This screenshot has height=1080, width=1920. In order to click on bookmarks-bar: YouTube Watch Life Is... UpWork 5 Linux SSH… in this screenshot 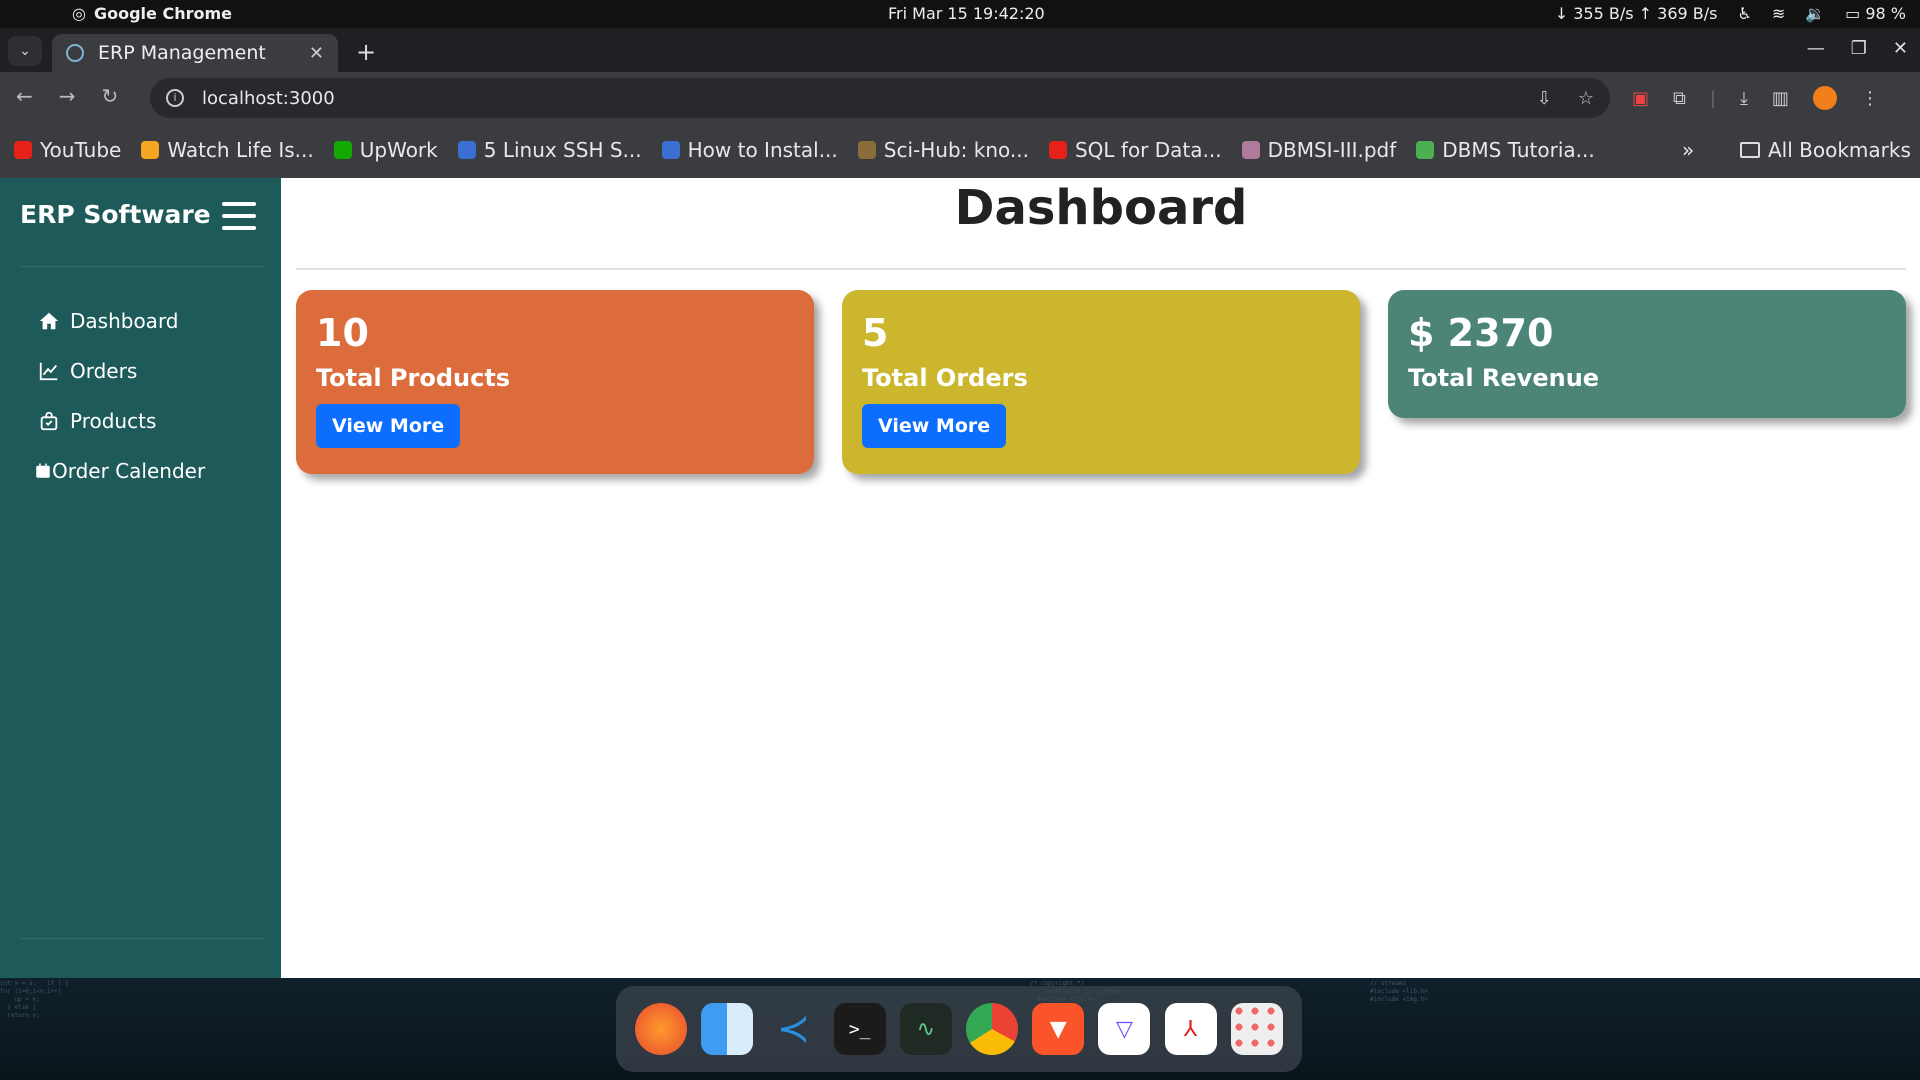, I will do `click(960, 151)`.